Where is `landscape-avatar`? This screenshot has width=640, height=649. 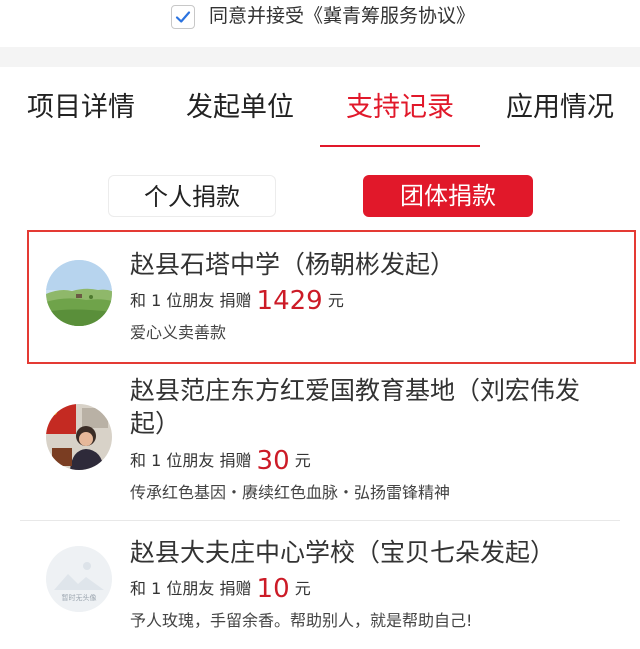
landscape-avatar is located at coordinates (79, 293).